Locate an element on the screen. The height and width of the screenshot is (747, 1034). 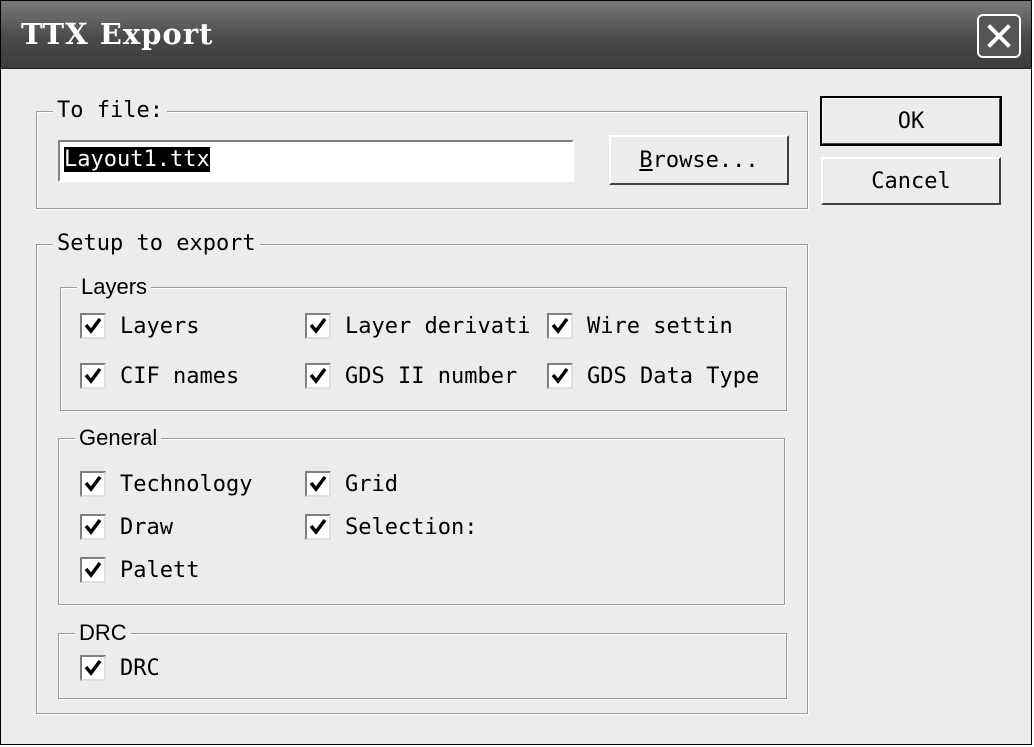
checkbox-wire-settings: Wire settin is located at coordinates (662, 326).